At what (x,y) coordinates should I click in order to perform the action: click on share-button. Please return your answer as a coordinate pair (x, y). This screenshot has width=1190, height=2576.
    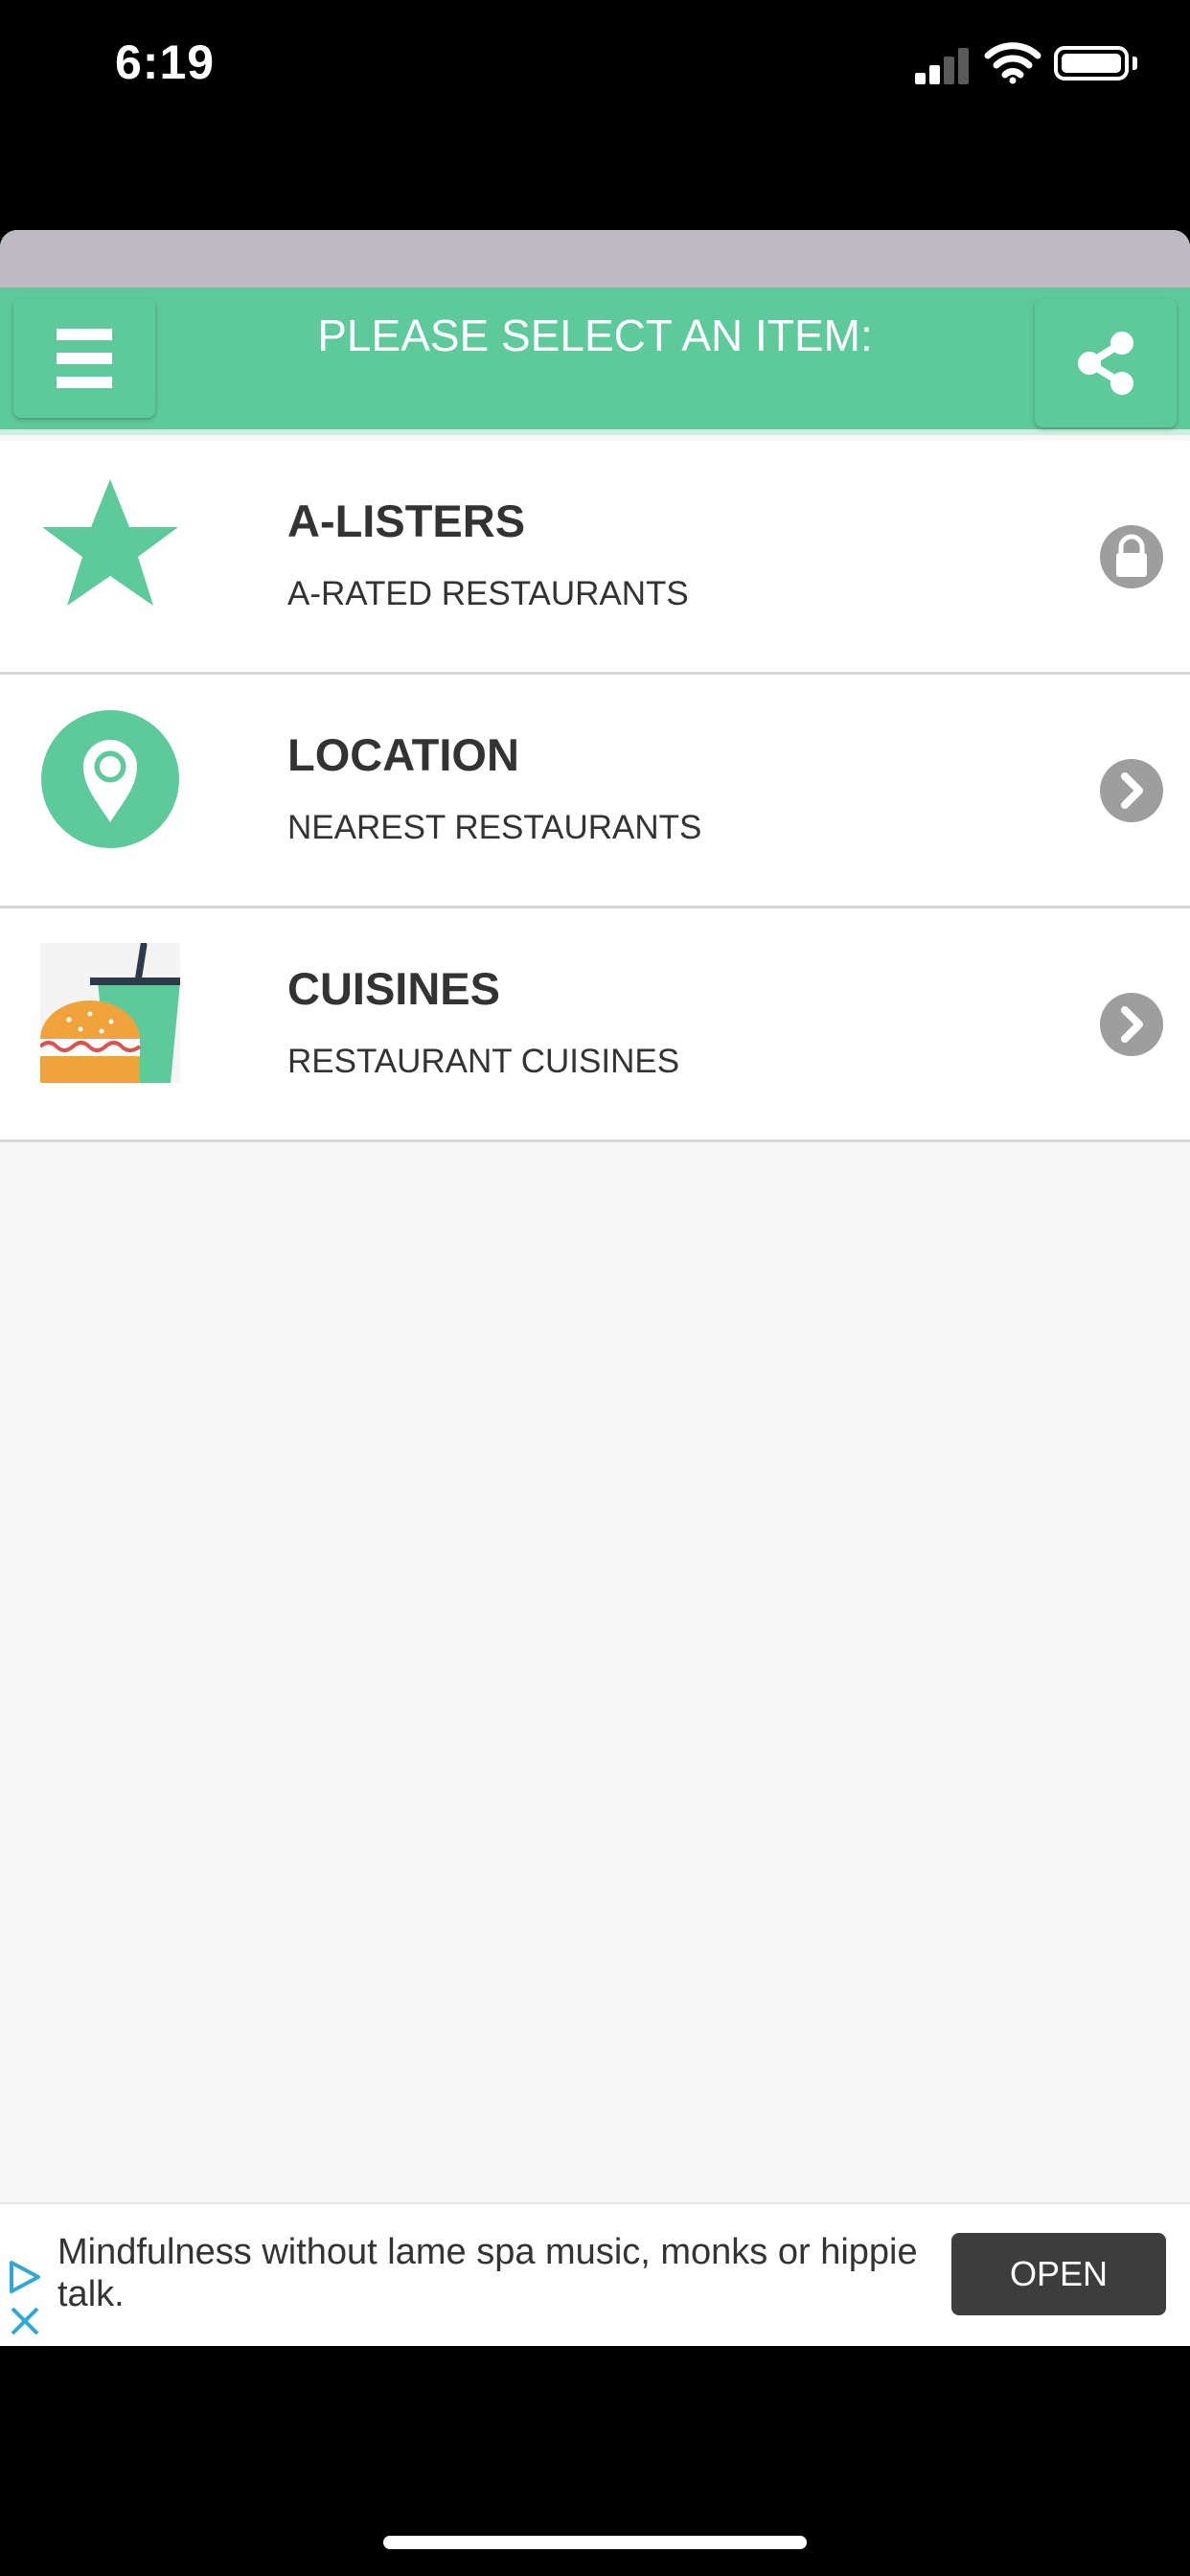
    Looking at the image, I should click on (1106, 363).